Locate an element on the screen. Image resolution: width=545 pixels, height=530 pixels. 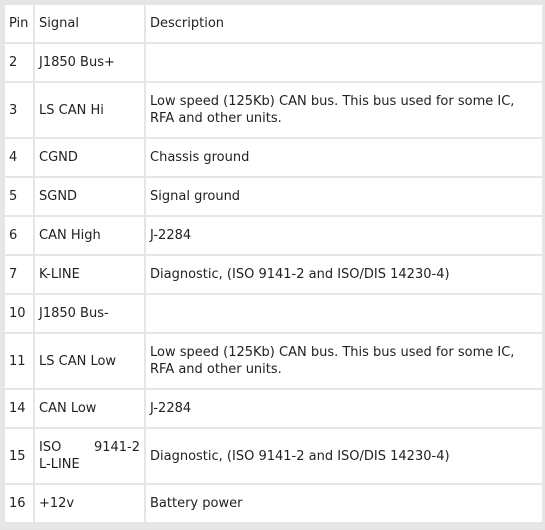
signal-part: ISO is located at coordinates (50, 447).